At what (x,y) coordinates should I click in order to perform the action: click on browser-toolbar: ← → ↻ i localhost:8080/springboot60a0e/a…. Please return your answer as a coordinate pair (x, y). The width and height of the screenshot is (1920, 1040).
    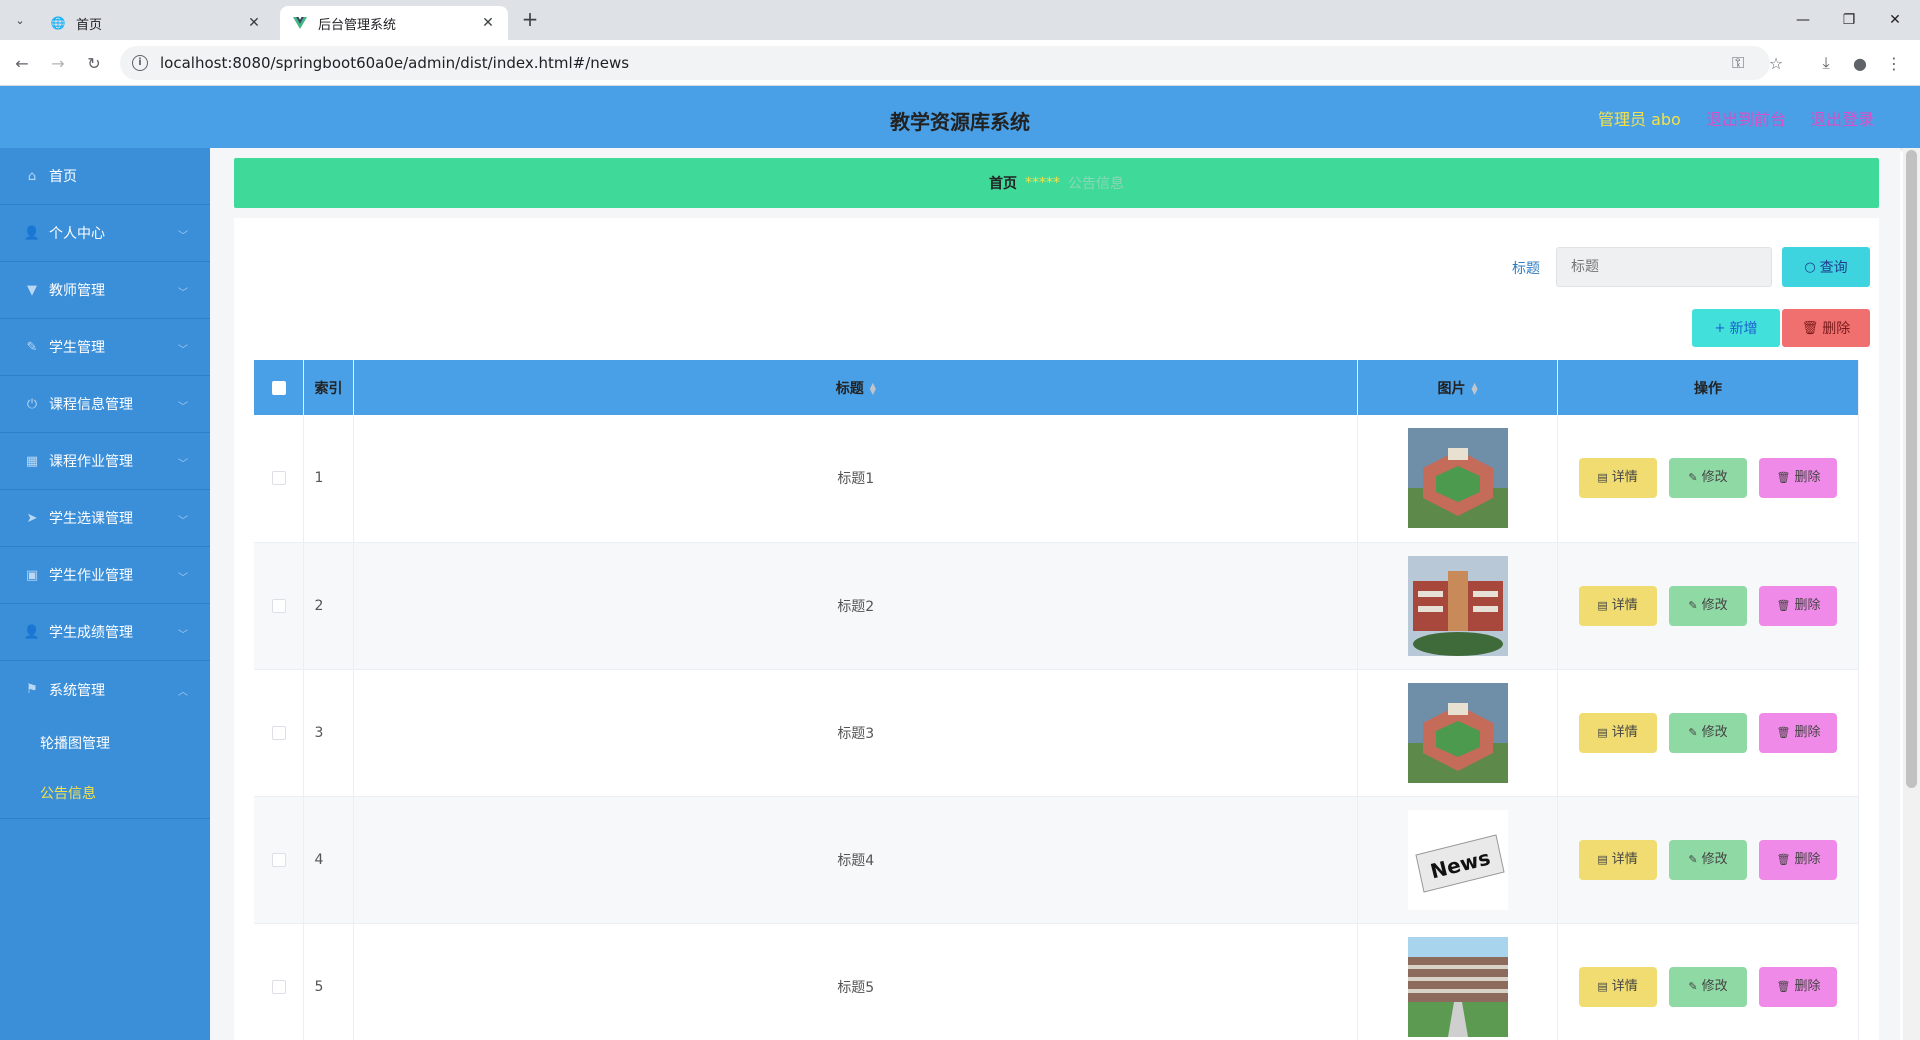
    Looking at the image, I should click on (960, 63).